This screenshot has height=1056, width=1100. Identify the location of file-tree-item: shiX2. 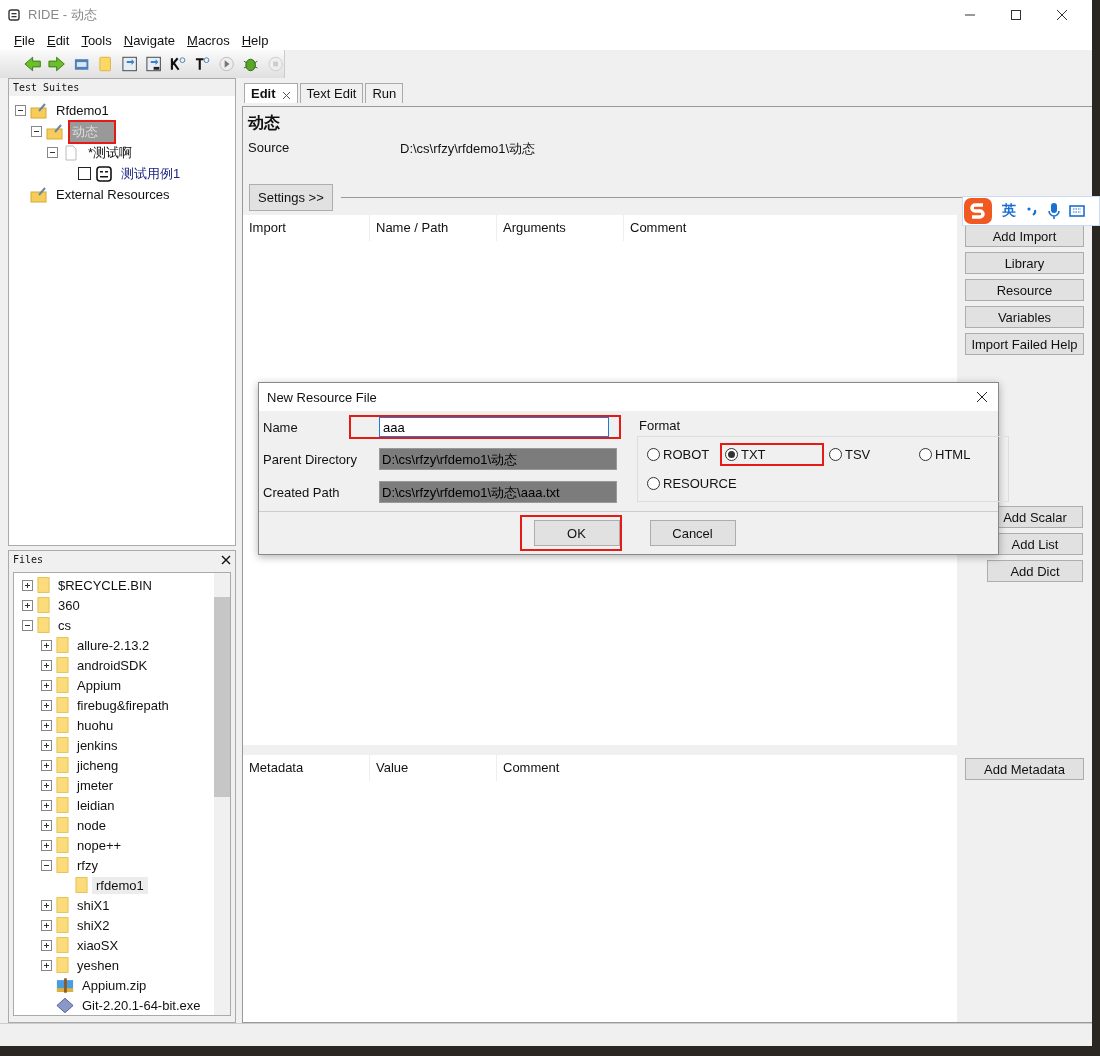
(93, 925).